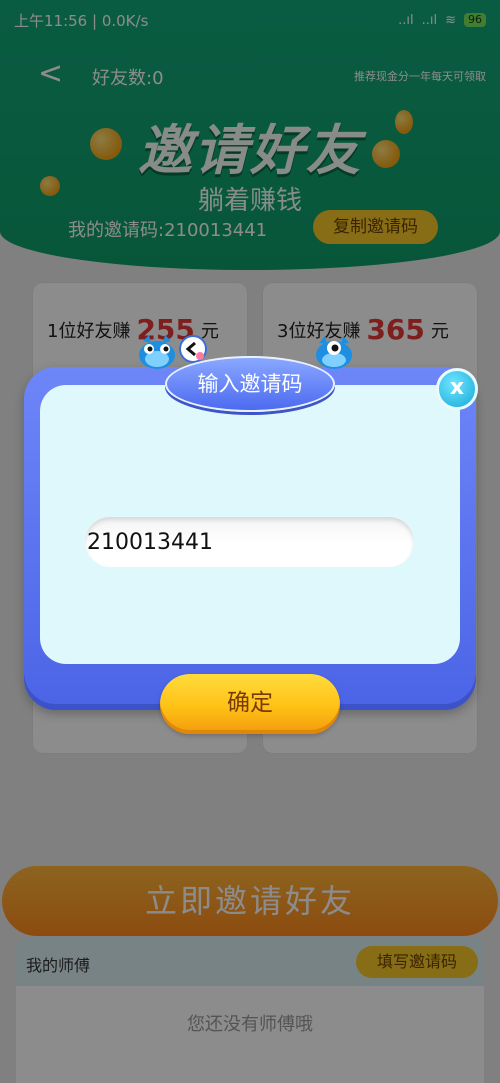 The height and width of the screenshot is (1083, 500). Describe the element at coordinates (157, 352) in the screenshot. I see `fish-mascot-icon` at that location.